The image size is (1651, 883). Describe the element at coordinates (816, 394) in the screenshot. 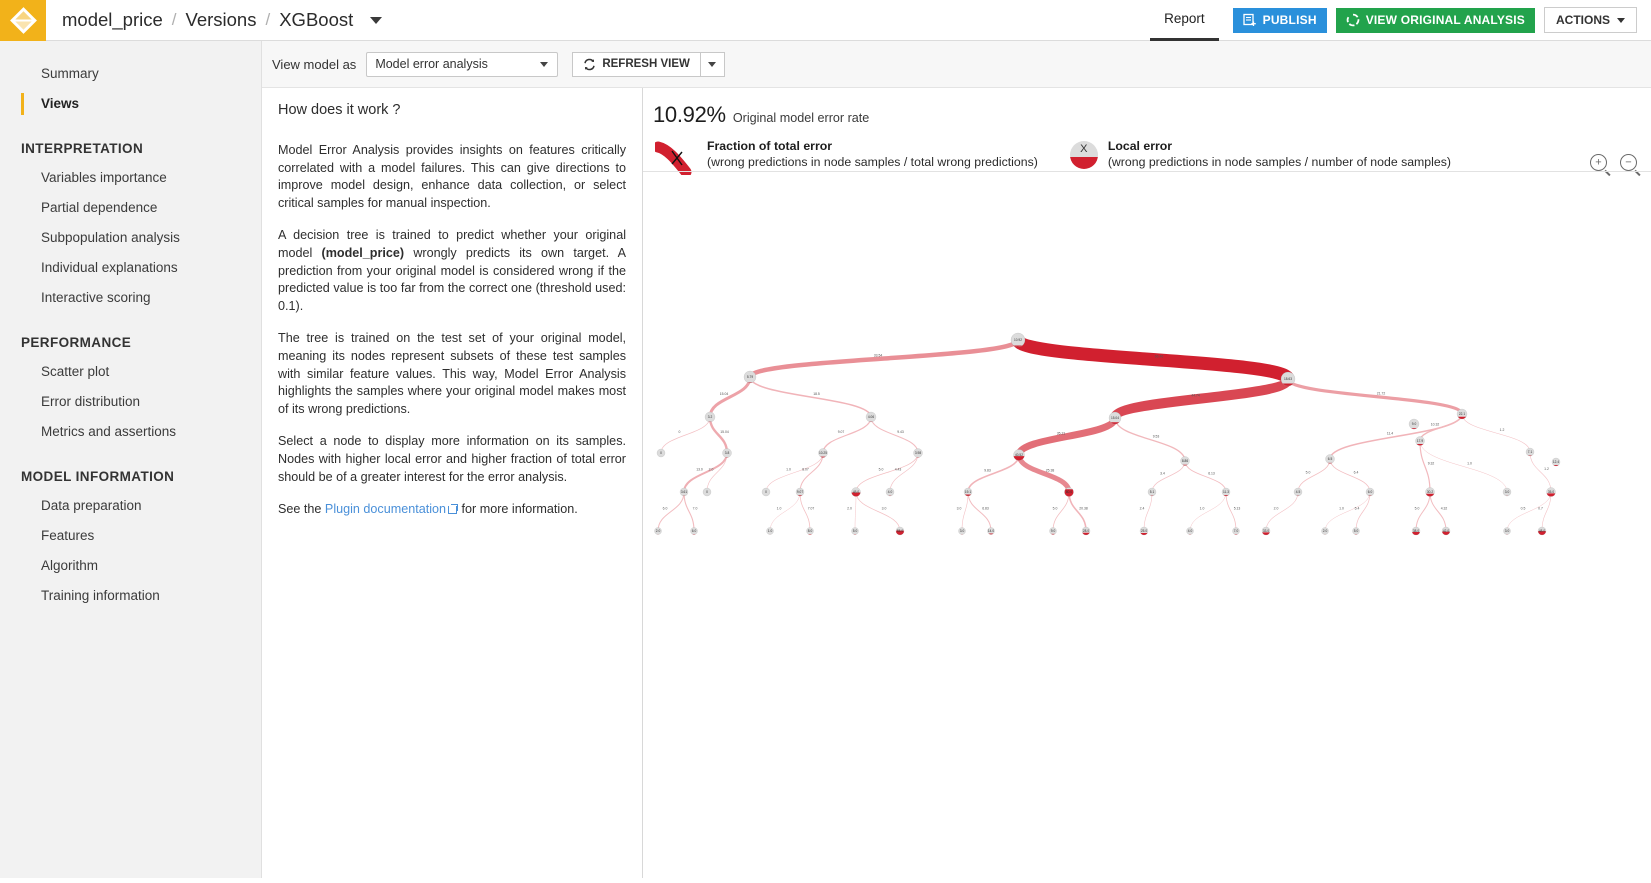

I see `tree-edge-label: 18.5` at that location.